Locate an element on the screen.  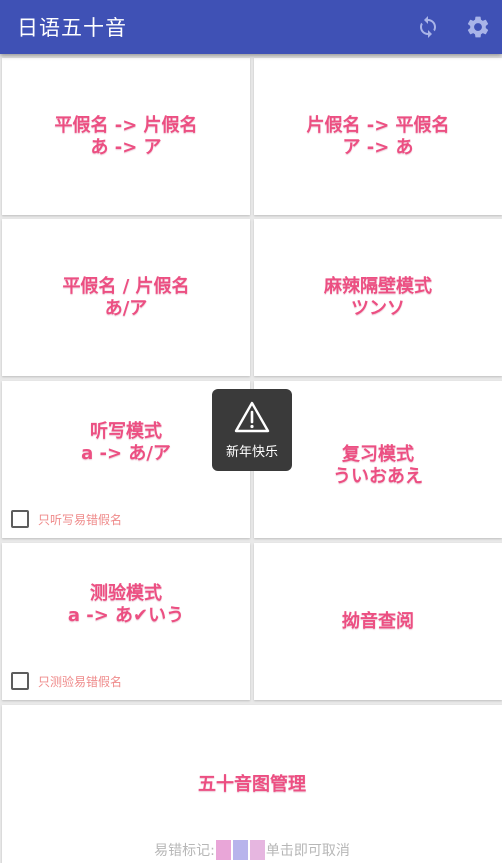
card-katakana-to-hiragana: 片假名 -> 平假名 ア -> あ is located at coordinates (378, 136).